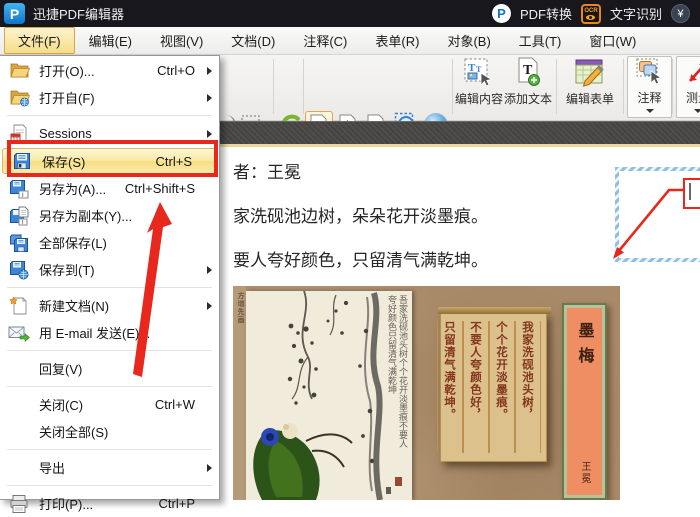  I want to click on plaque-column-4: 只留清气满乾坤。, so click(450, 387).